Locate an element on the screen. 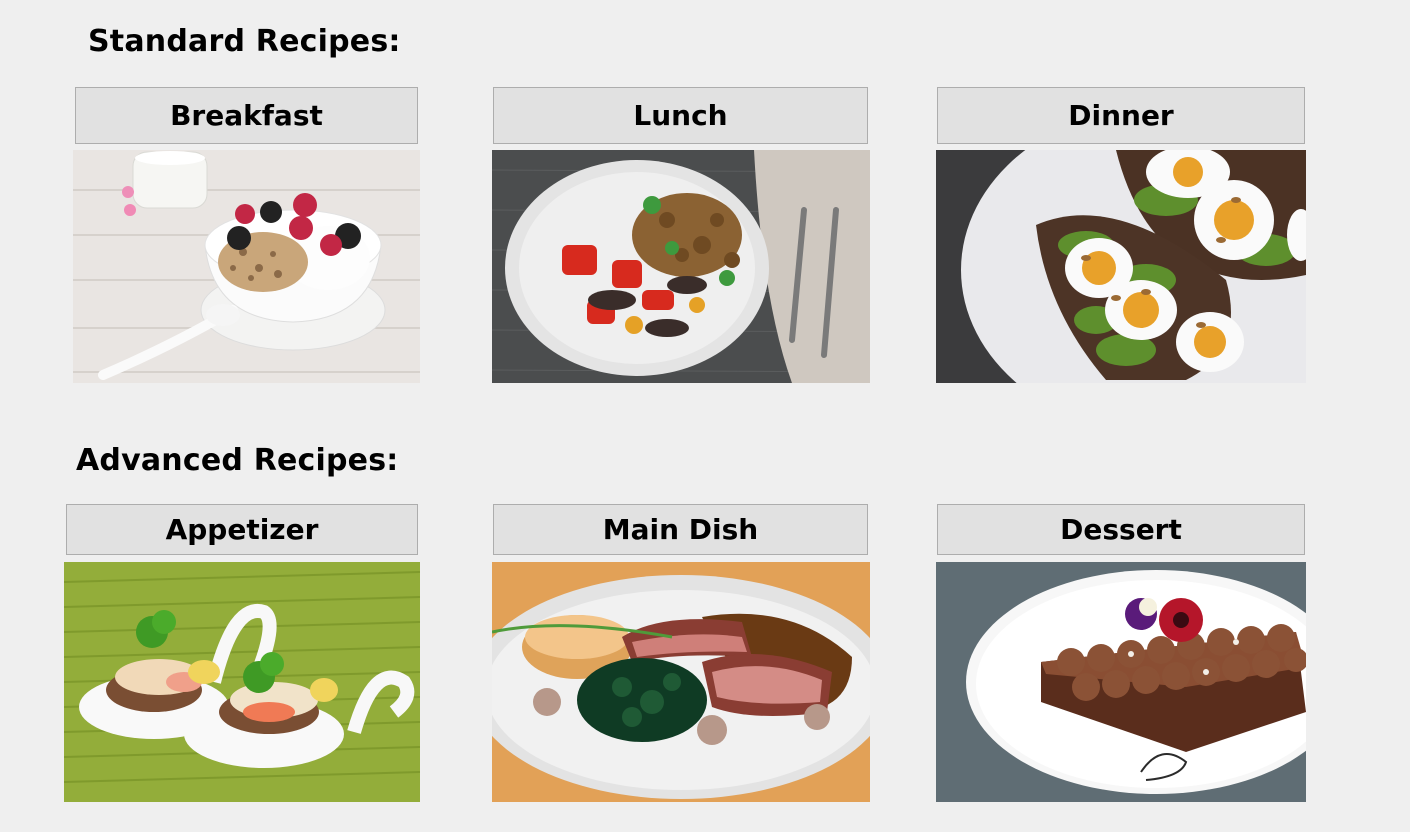 The image size is (1410, 832). main-dish-image is located at coordinates (681, 682).